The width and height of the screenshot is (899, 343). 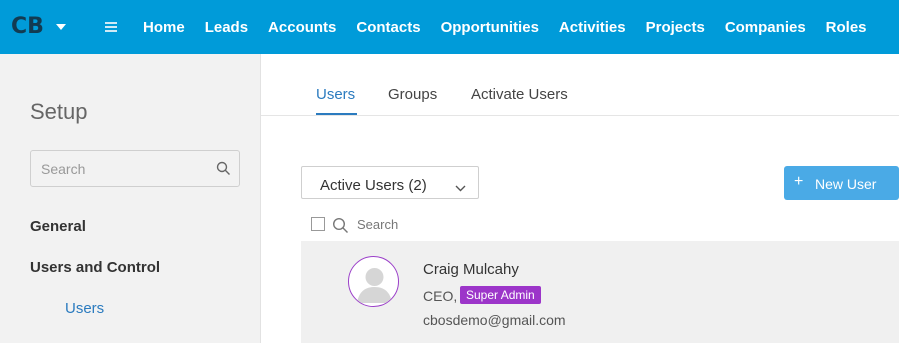 What do you see at coordinates (846, 184) in the screenshot?
I see `new-user-label: New User` at bounding box center [846, 184].